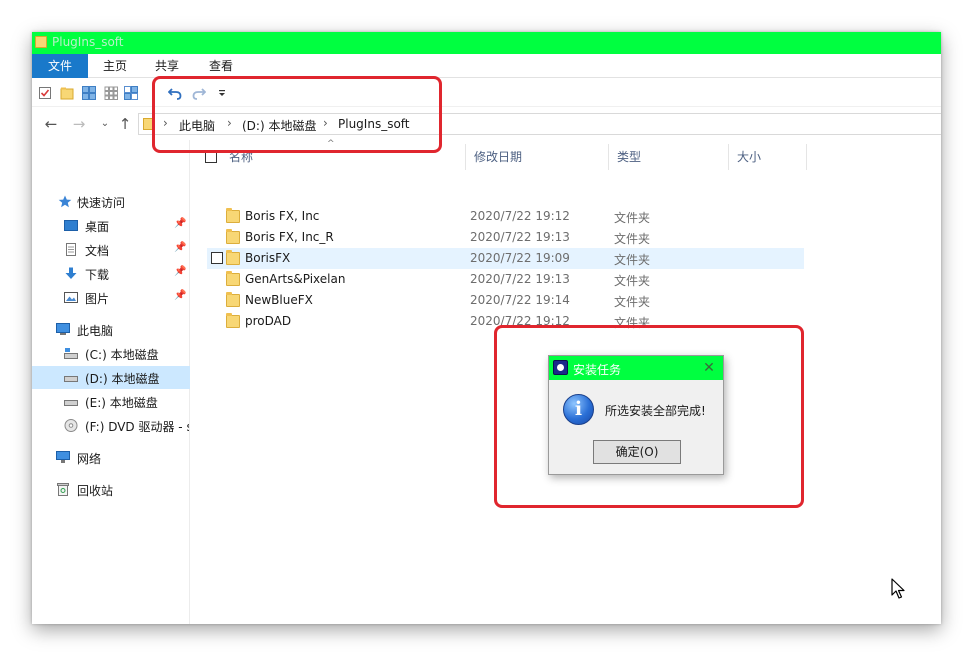 This screenshot has height=656, width=973. Describe the element at coordinates (122, 355) in the screenshot. I see `sidebar-item-label: (C:) 本地磁盘` at that location.